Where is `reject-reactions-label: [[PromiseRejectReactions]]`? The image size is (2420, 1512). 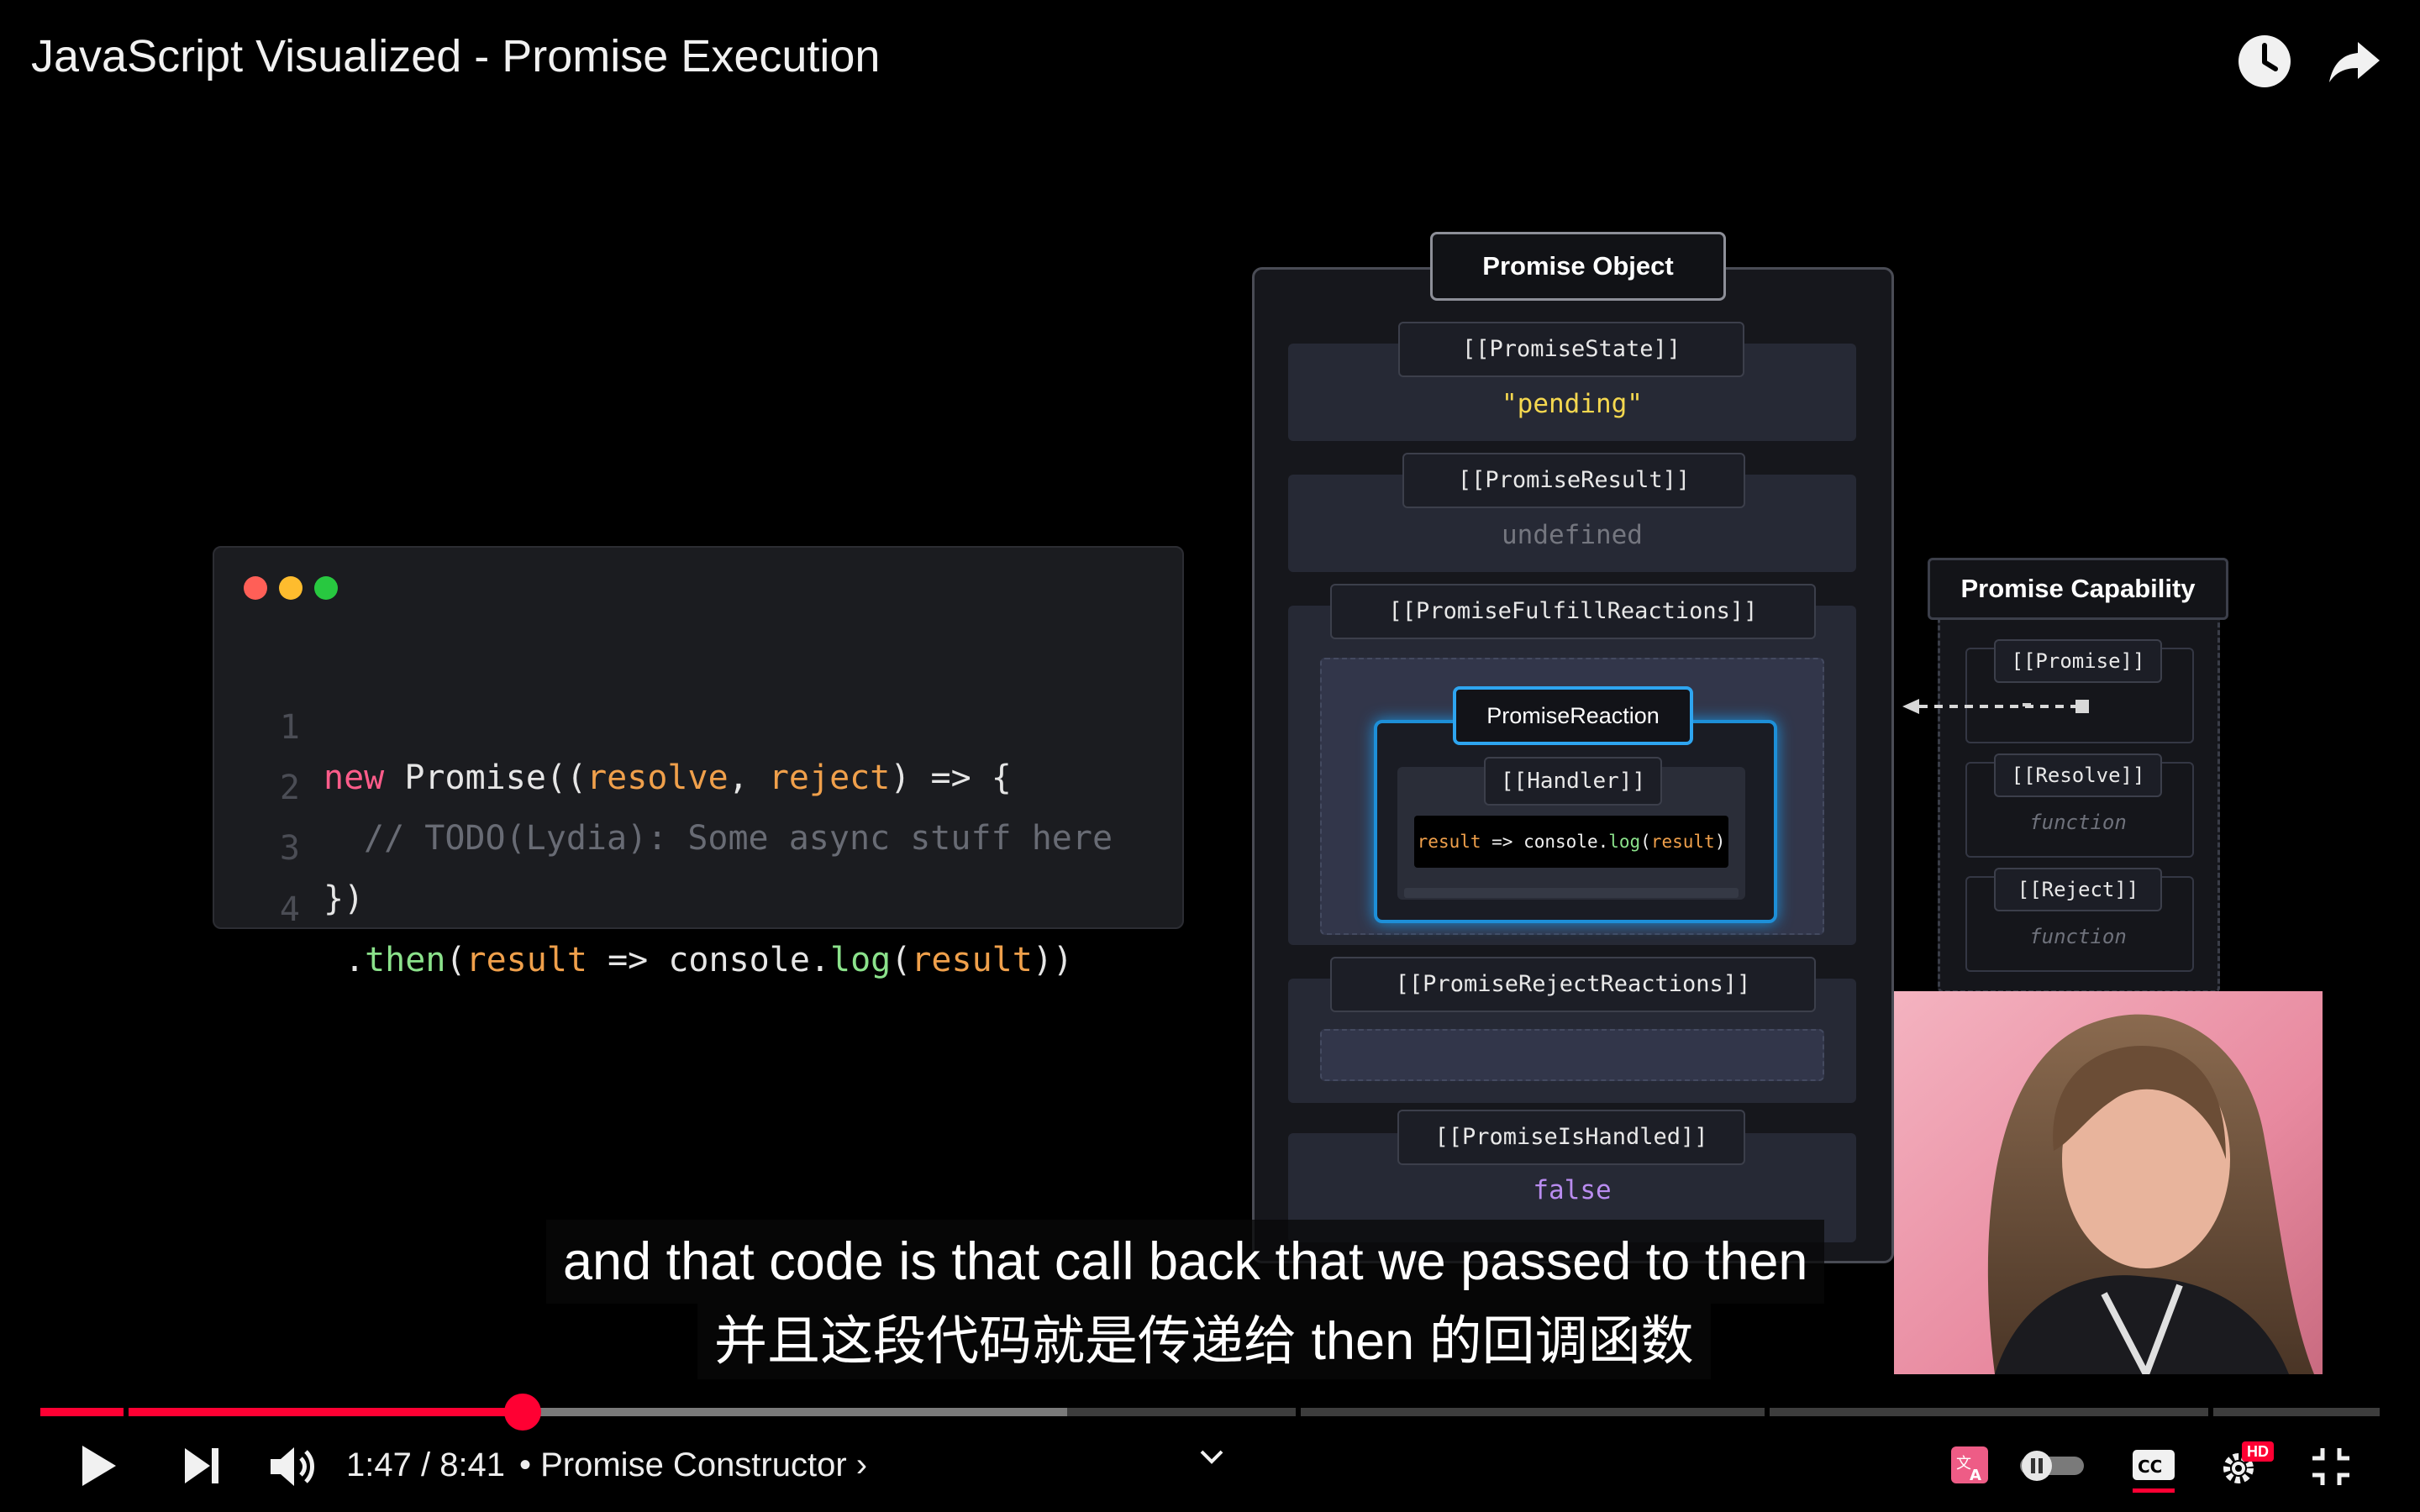
reject-reactions-label: [[PromiseRejectReactions]] is located at coordinates (1573, 984).